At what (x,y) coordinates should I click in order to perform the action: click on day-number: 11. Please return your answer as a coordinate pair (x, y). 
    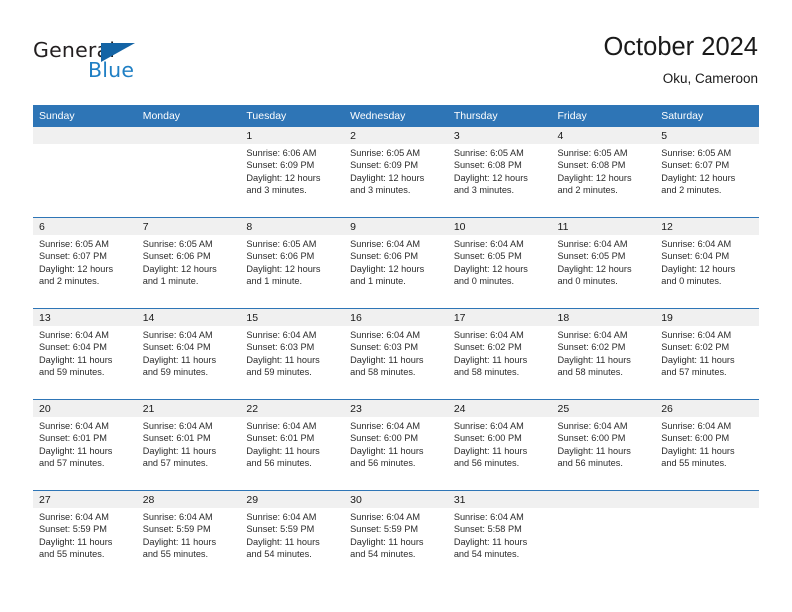
    Looking at the image, I should click on (603, 226).